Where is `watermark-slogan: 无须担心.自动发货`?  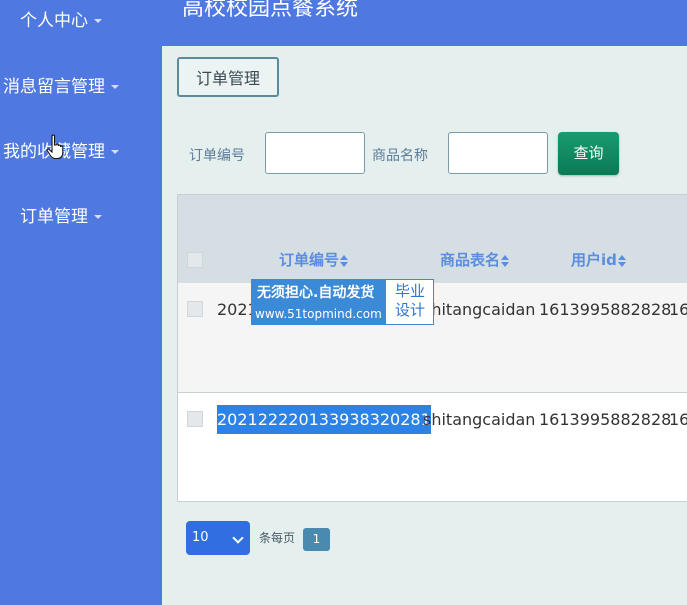
watermark-slogan: 无须担心.自动发货 is located at coordinates (316, 293).